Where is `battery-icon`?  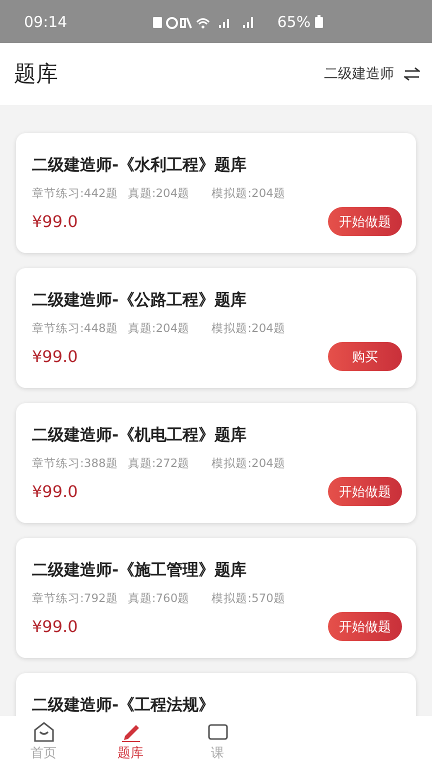
battery-icon is located at coordinates (318, 21).